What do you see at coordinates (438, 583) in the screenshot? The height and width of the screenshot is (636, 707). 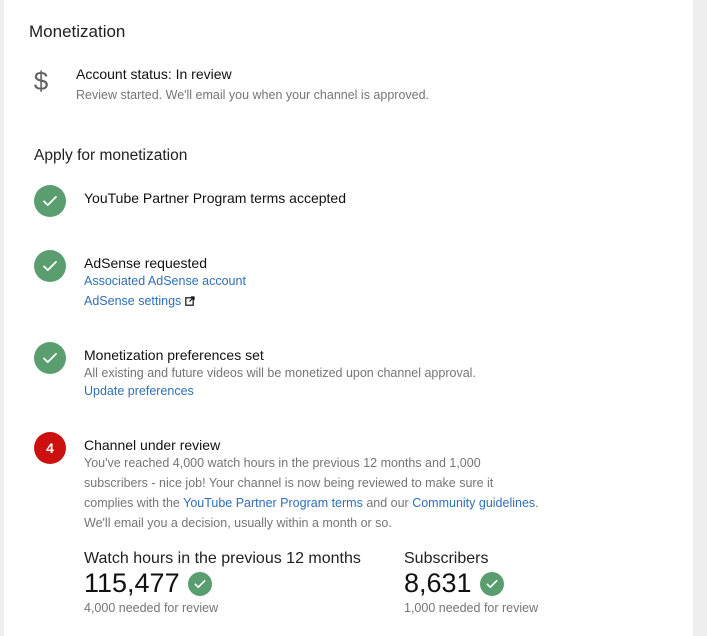 I see `subscribers-value: 8,631` at bounding box center [438, 583].